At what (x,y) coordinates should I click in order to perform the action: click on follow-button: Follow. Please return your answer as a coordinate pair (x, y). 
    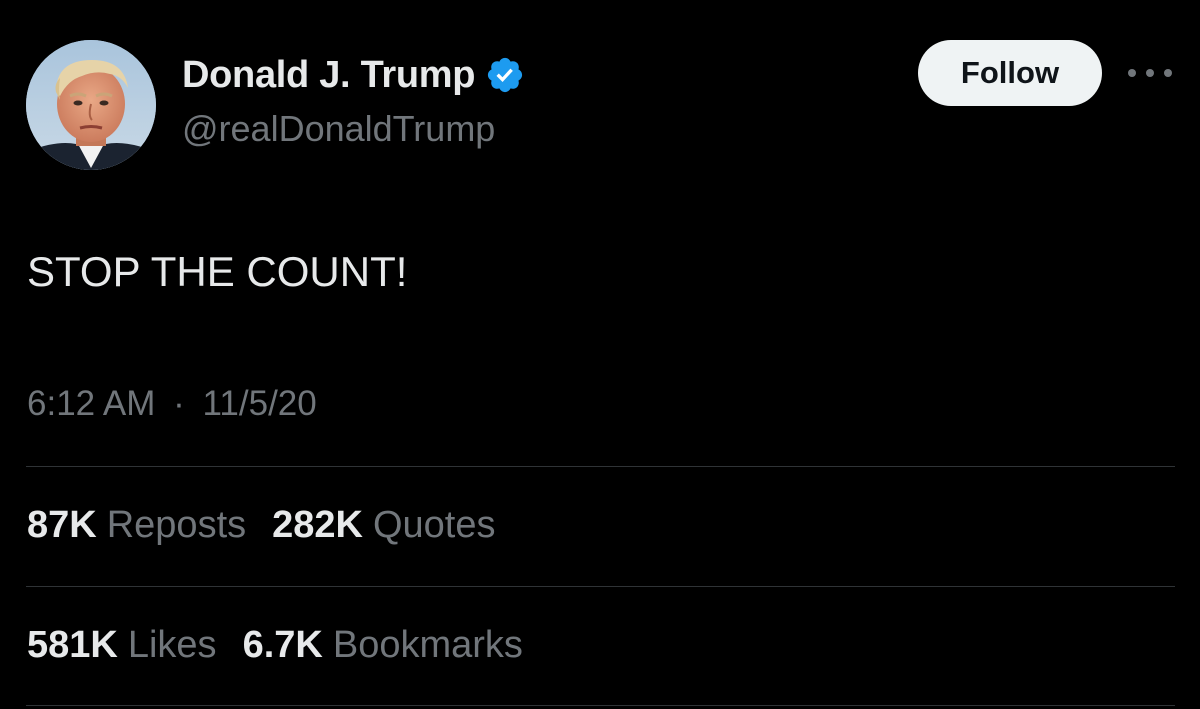
    Looking at the image, I should click on (1010, 73).